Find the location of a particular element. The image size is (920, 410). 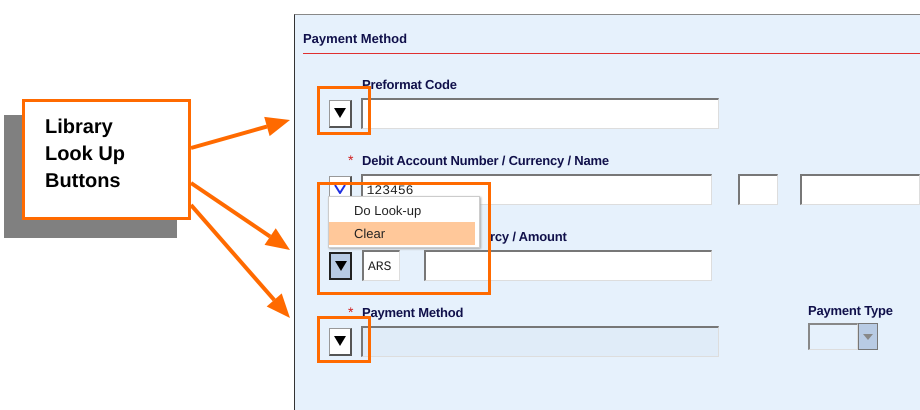

dropdown-field is located at coordinates (833, 336).